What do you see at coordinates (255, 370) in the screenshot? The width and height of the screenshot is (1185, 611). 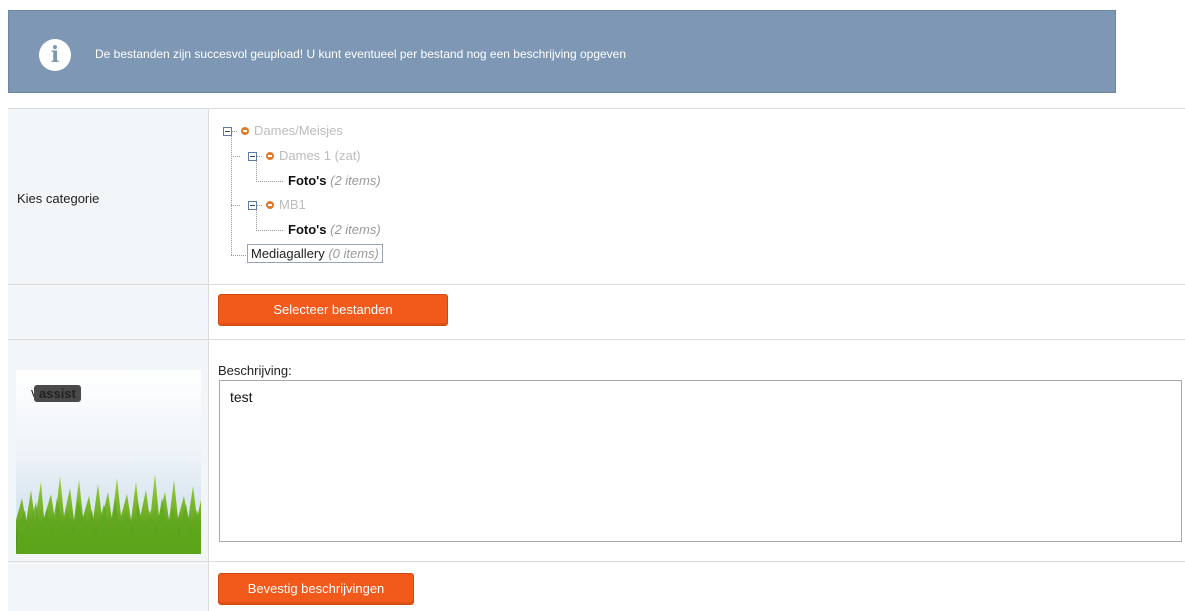 I see `description-label: Beschrijving:` at bounding box center [255, 370].